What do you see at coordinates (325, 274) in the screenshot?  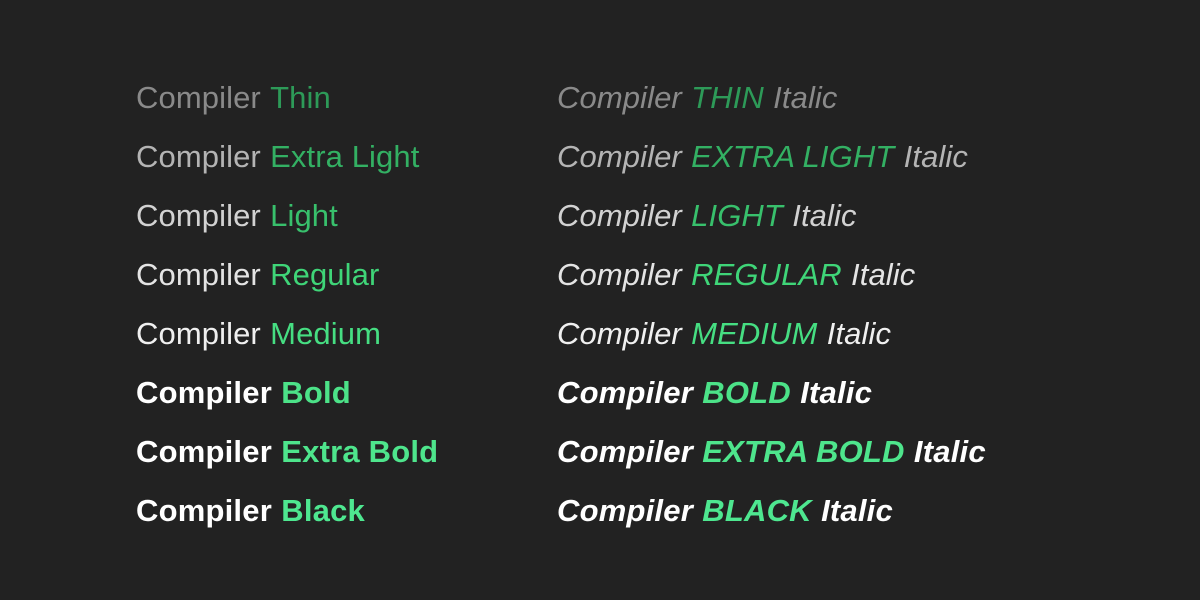 I see `weight-name: Regular` at bounding box center [325, 274].